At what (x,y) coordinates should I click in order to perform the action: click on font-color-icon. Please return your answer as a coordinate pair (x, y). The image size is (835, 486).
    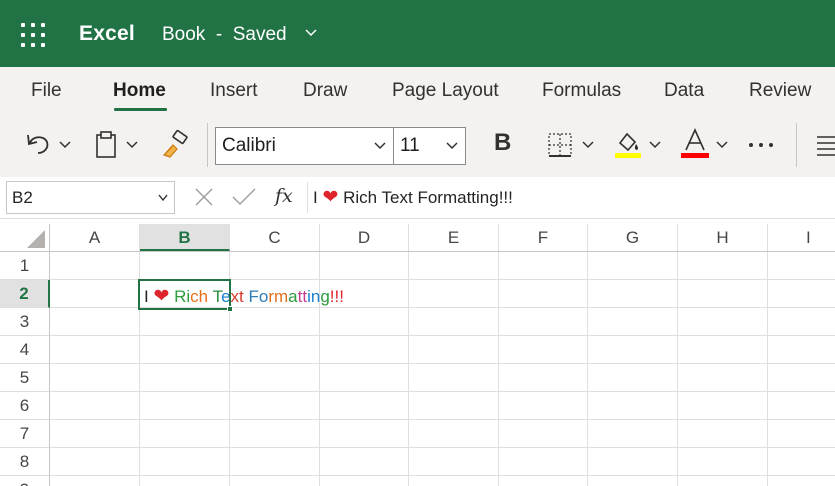
    Looking at the image, I should click on (695, 144).